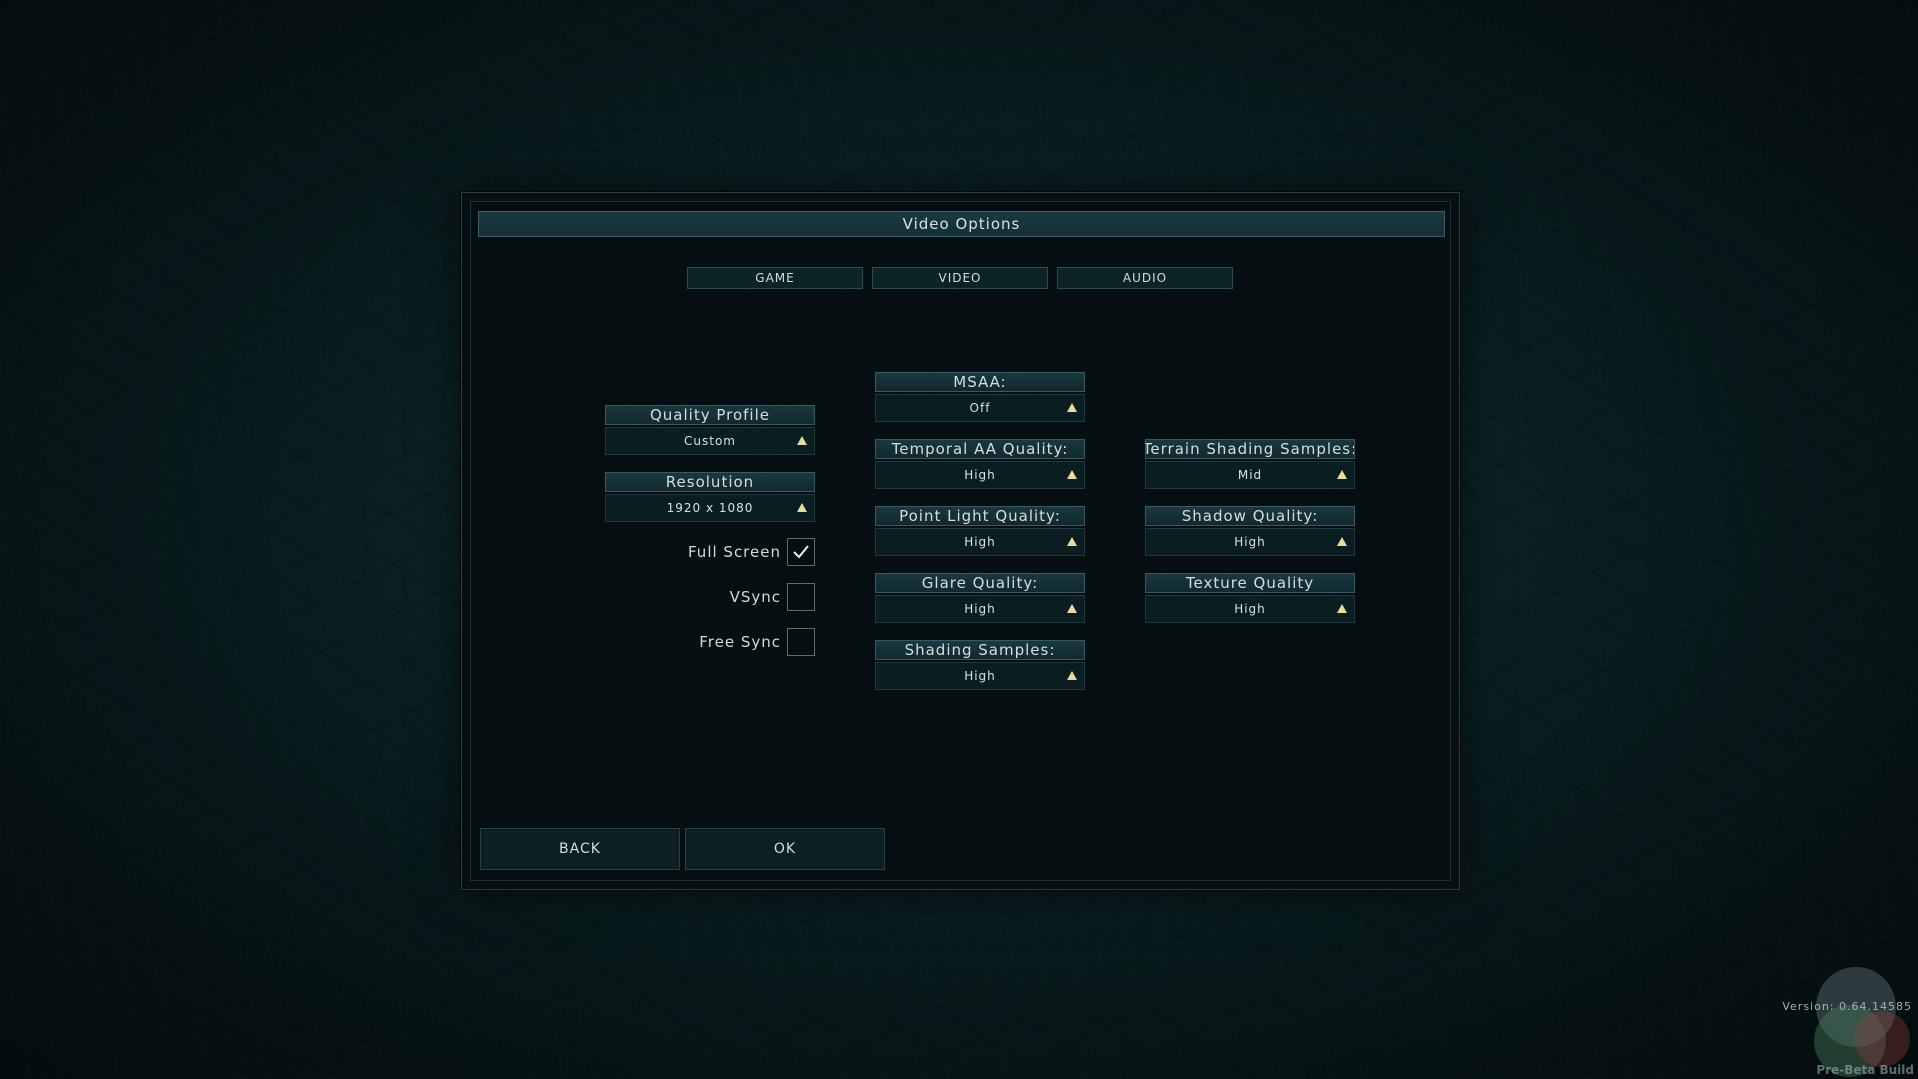 This screenshot has height=1079, width=1918. Describe the element at coordinates (980, 382) in the screenshot. I see `msaa-label: MSAA:` at that location.